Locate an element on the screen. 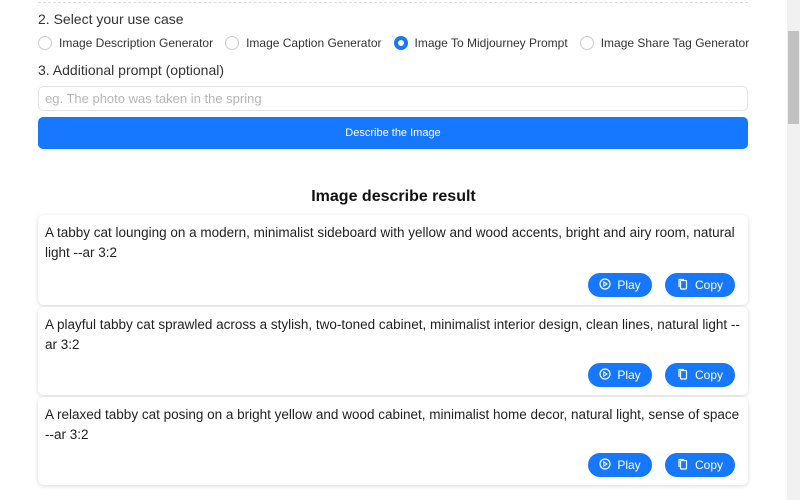  scrollbar is located at coordinates (793, 250).